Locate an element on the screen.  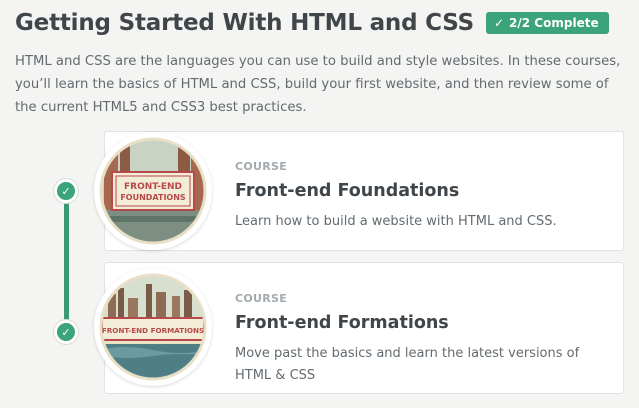
front-end-foundations-badge-image: FRONT-END FOUNDATIONS is located at coordinates (153, 191).